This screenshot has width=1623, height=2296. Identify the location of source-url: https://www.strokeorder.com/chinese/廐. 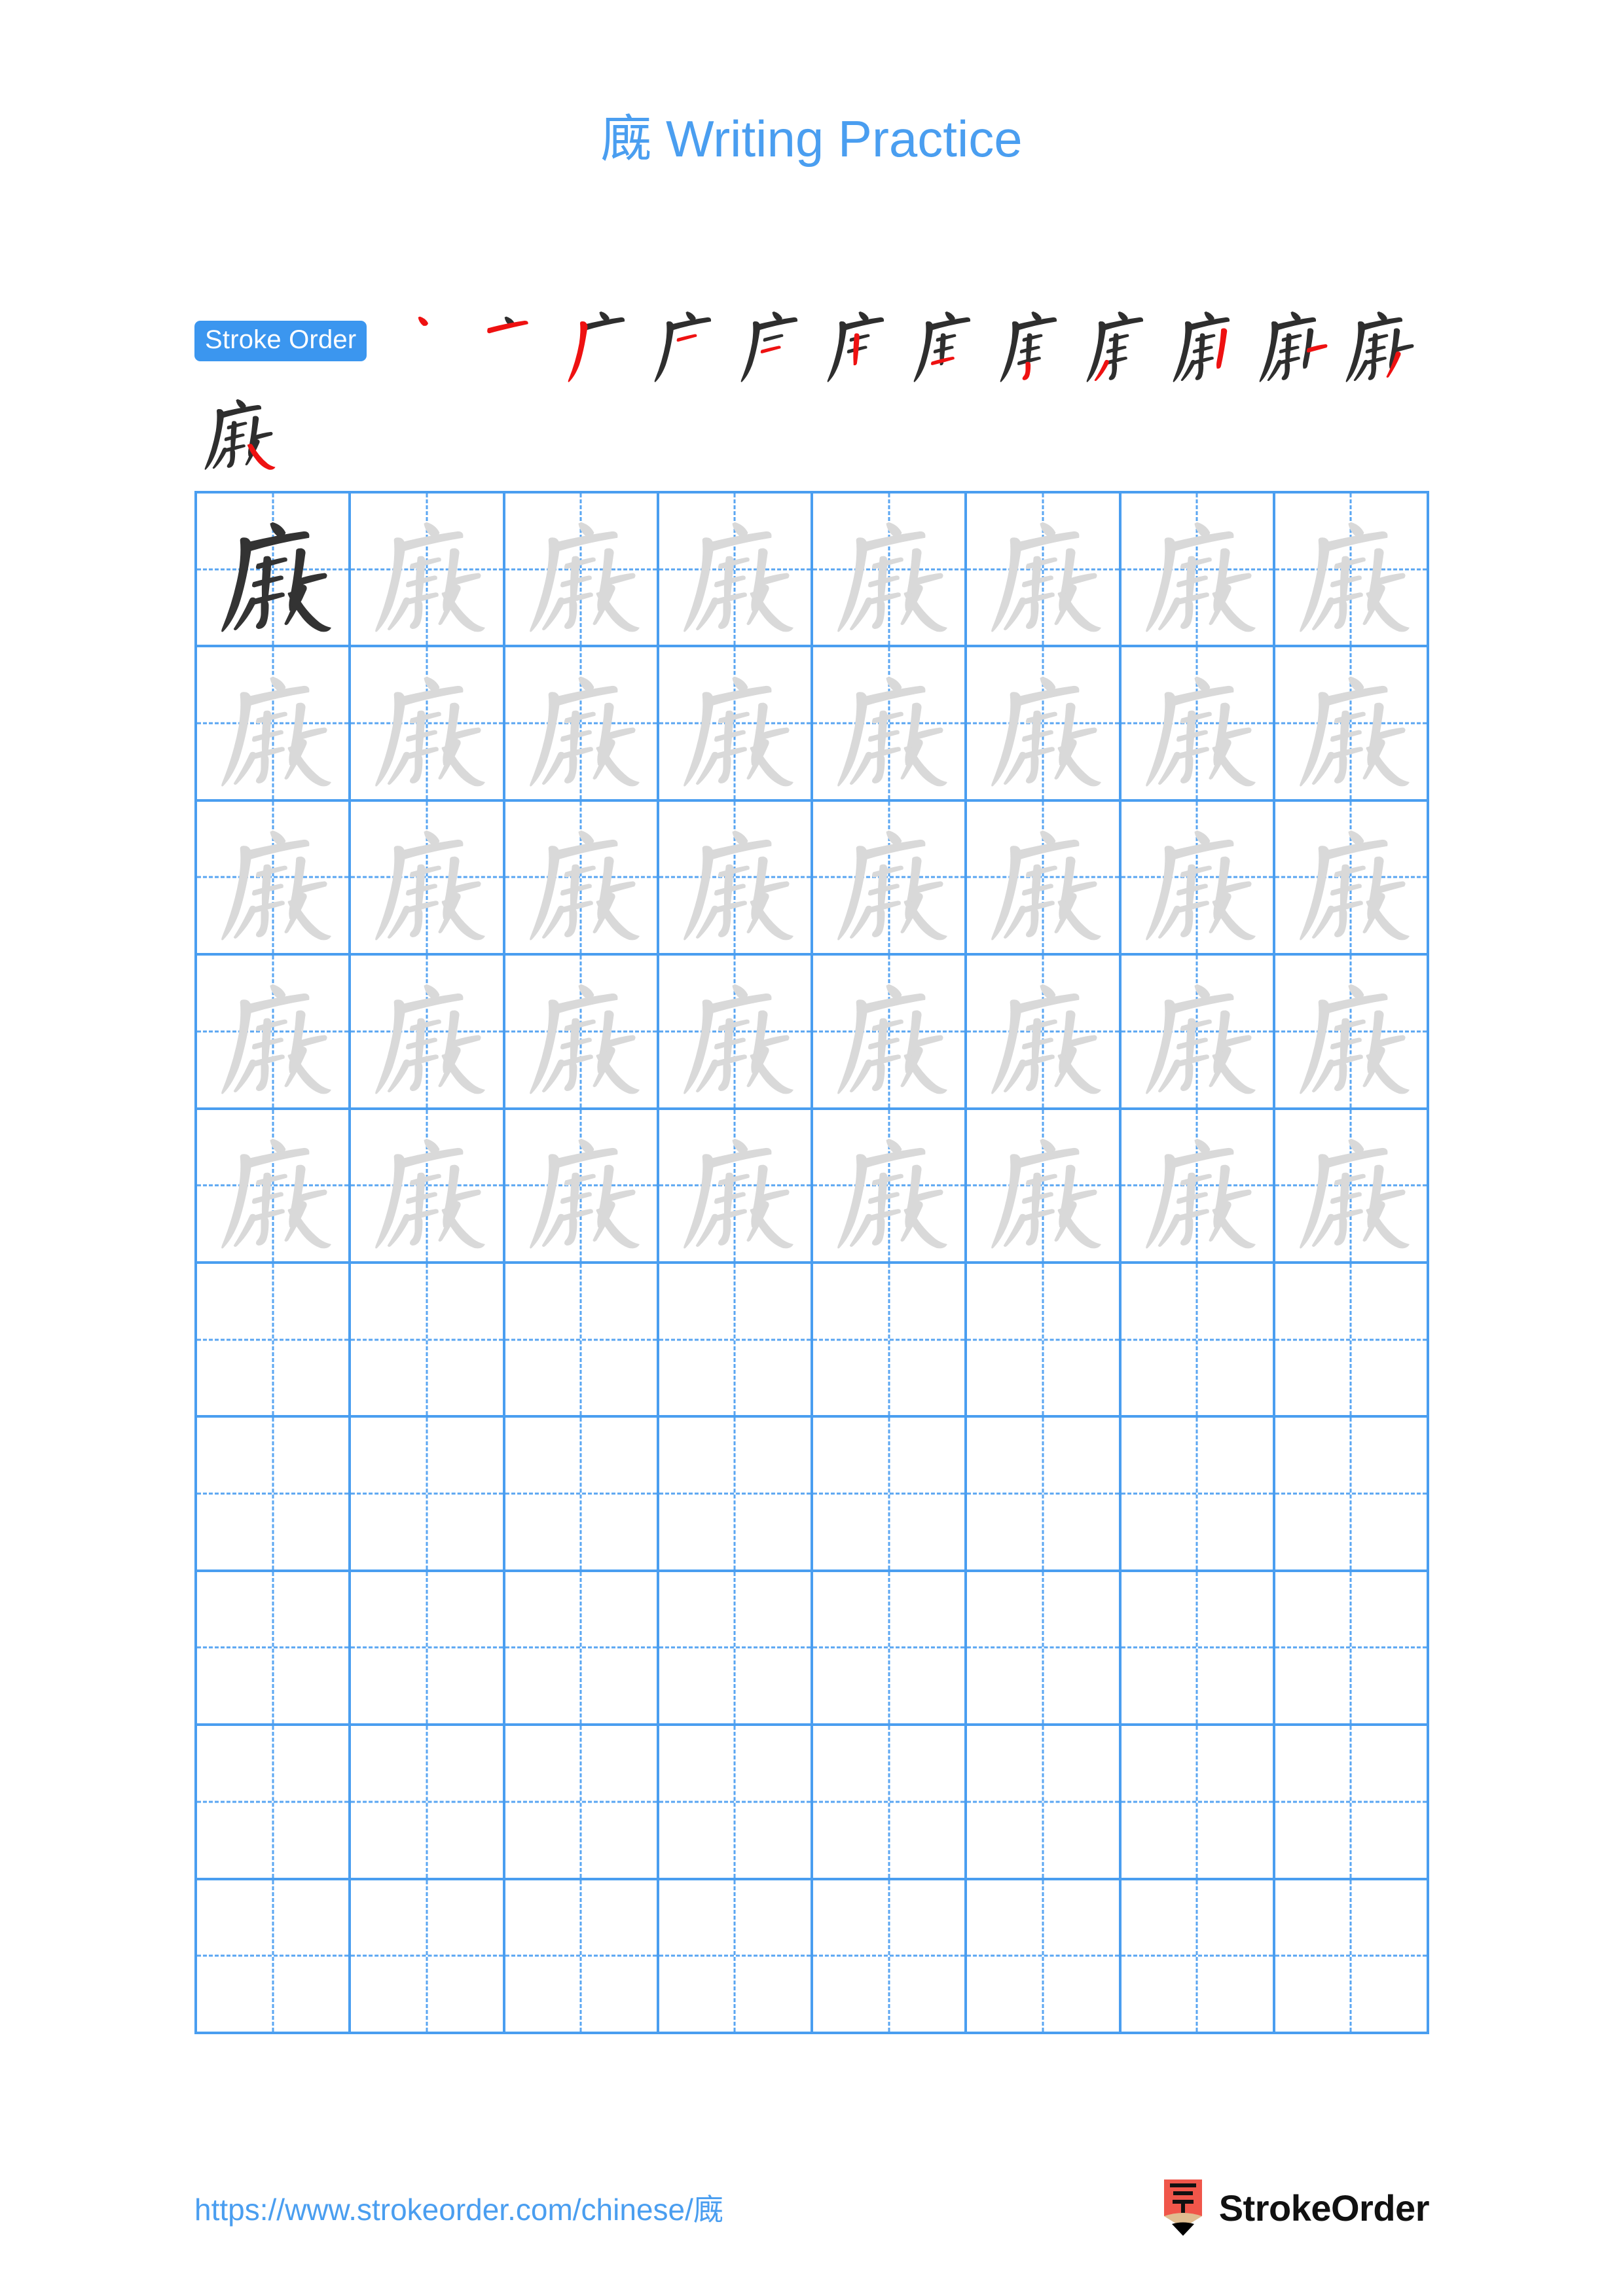
(458, 2207).